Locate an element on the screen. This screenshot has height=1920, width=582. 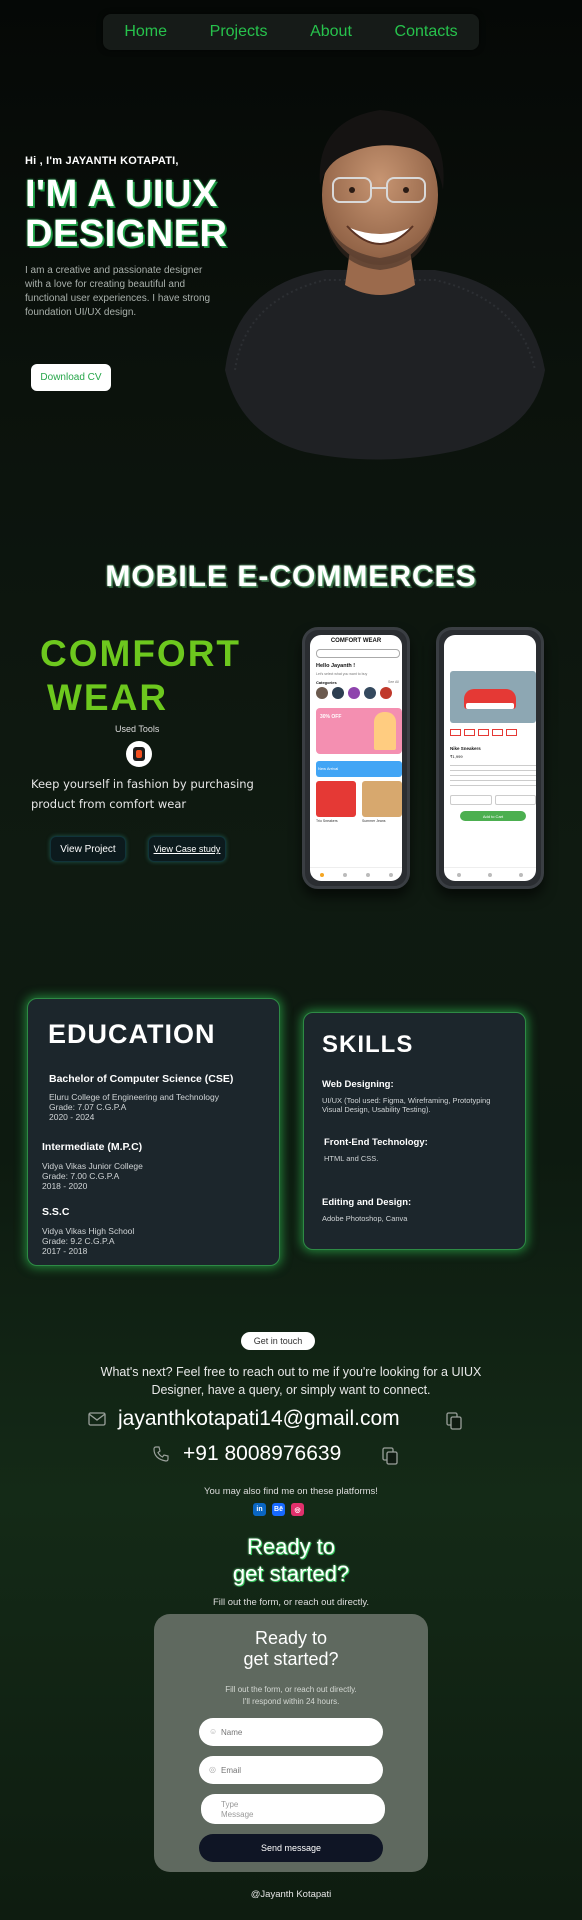
phone-row: +91 8008976639 is located at coordinates (283, 1455).